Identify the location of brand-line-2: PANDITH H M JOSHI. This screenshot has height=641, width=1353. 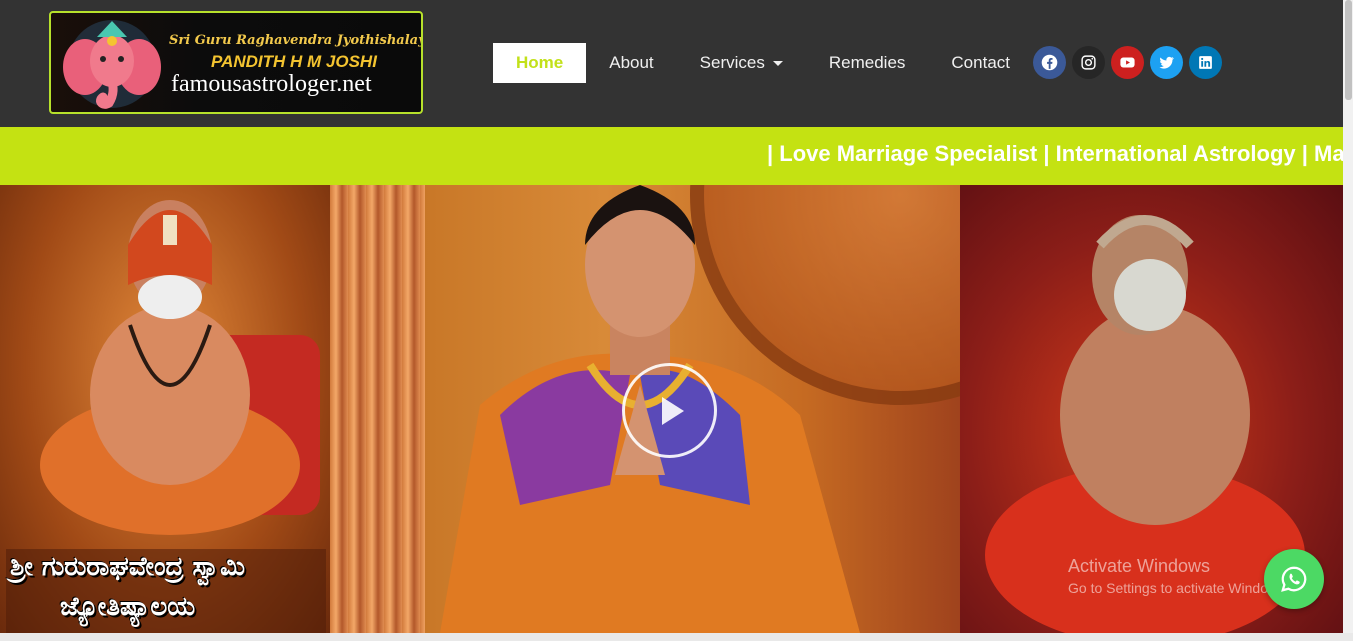
(294, 61).